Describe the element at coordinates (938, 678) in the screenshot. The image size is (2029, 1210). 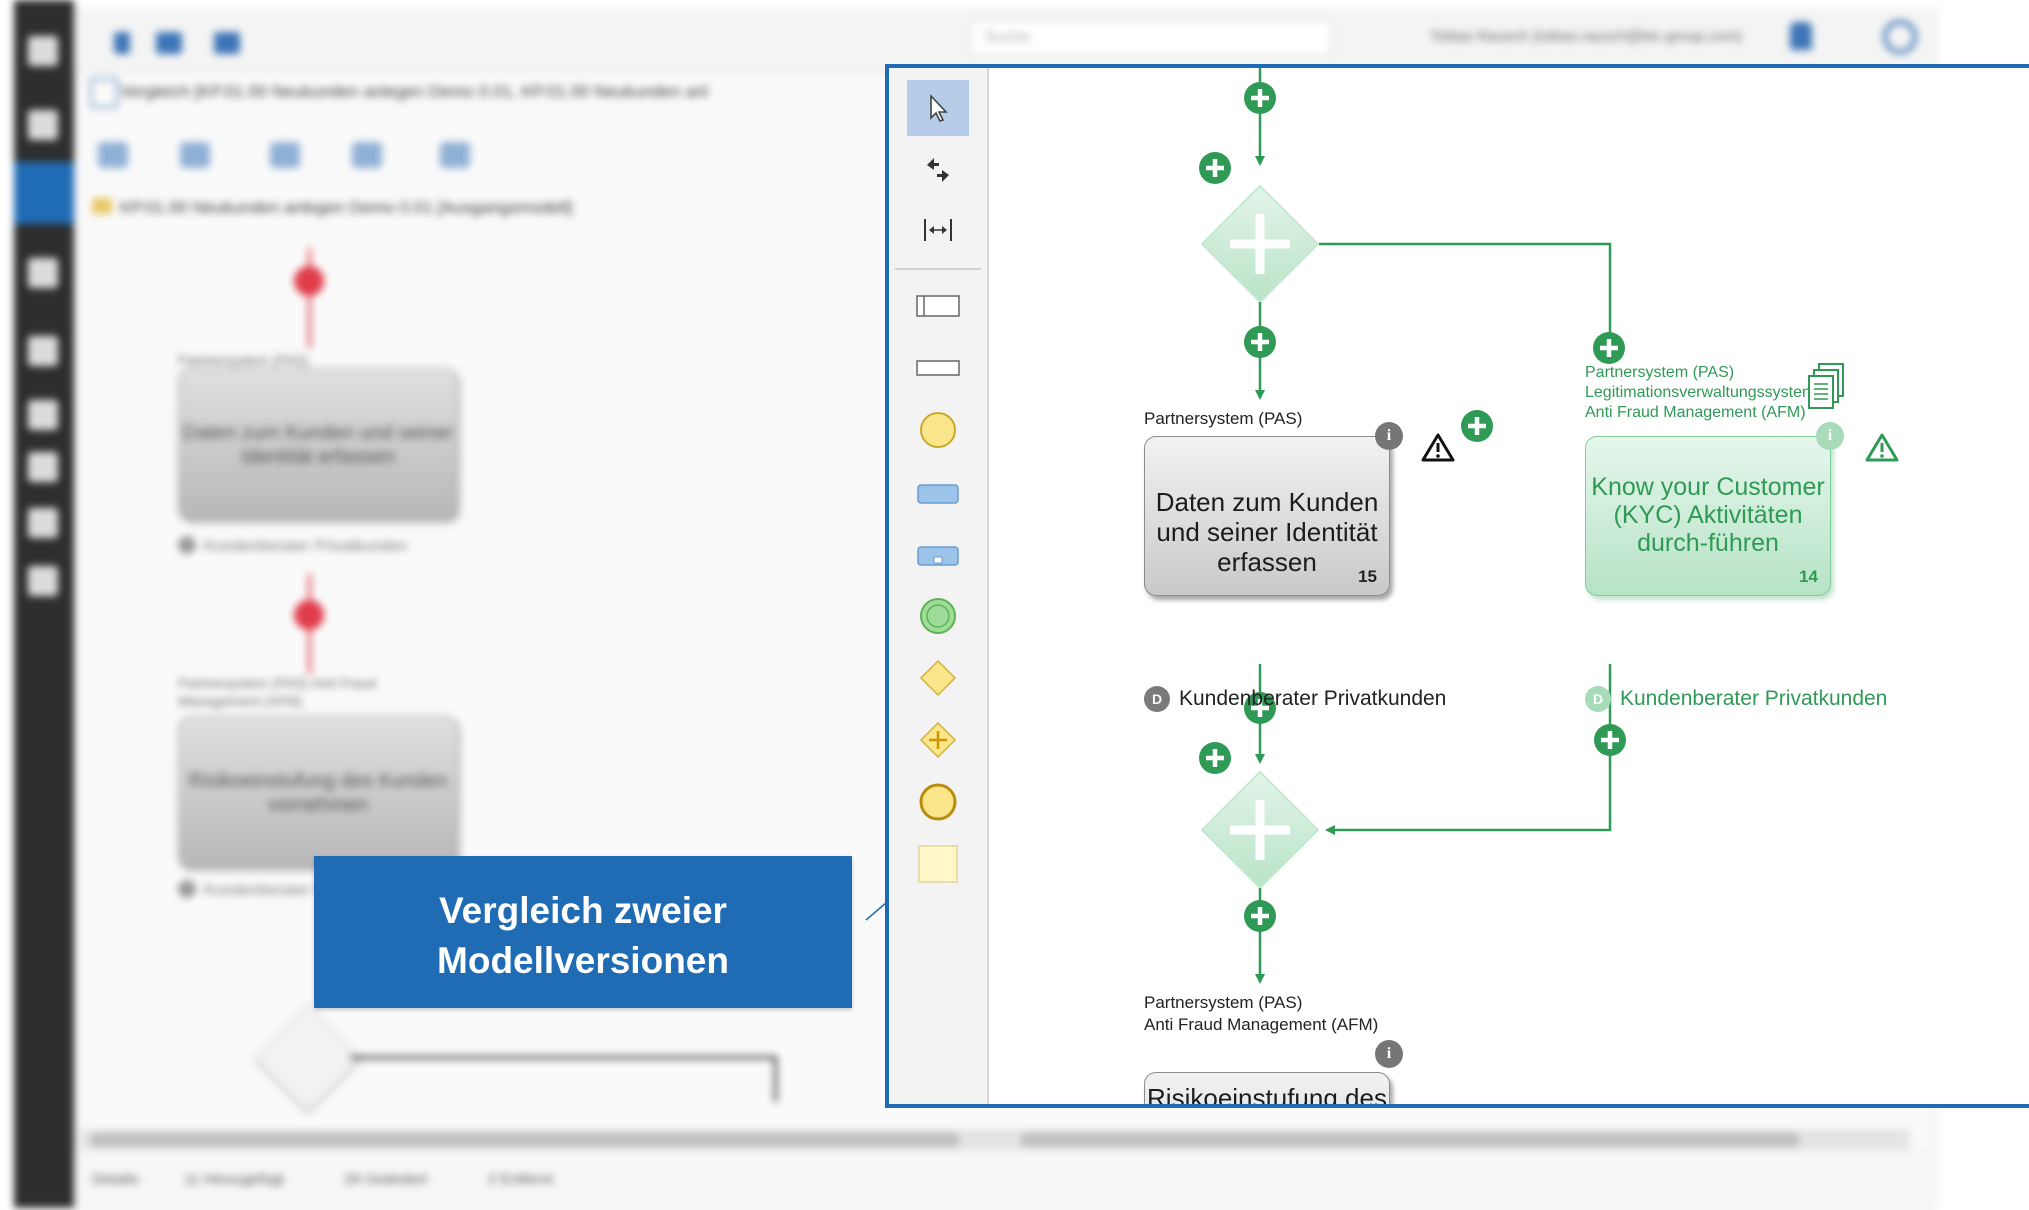
I see `gateway-shape-icon` at that location.